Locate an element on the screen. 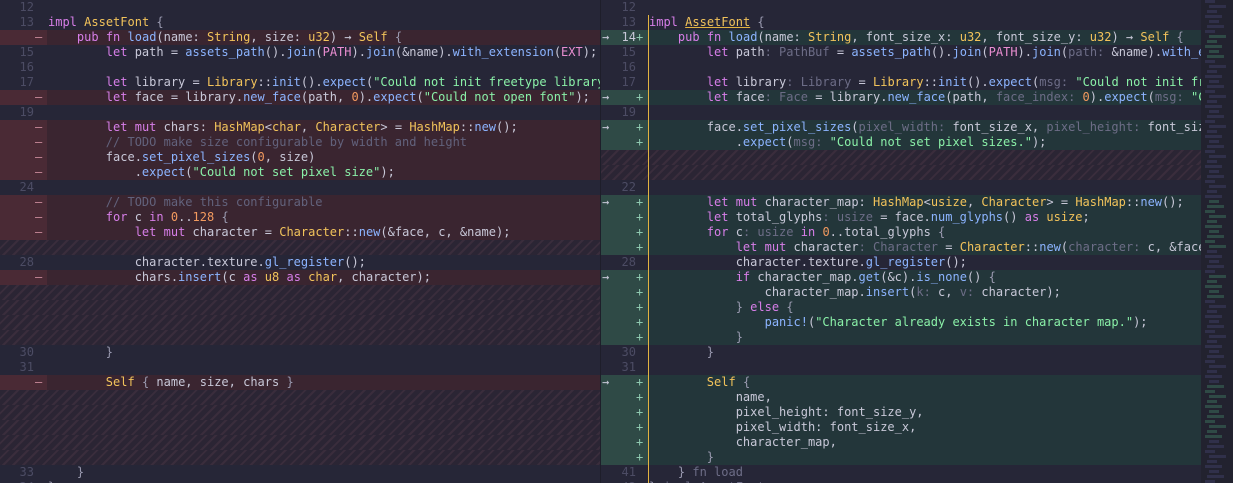 This screenshot has height=483, width=1233. code-line: — for c in 0..128 { is located at coordinates (300, 217).